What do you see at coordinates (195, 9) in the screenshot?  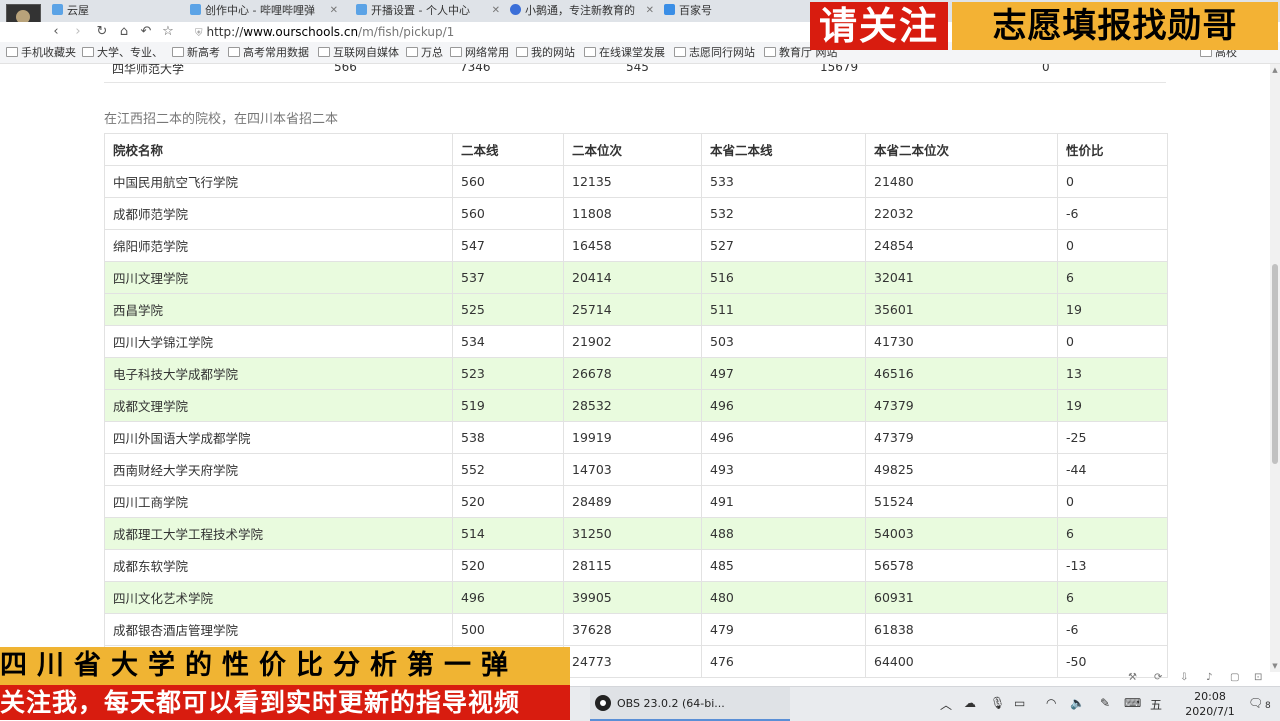 I see `tv-icon` at bounding box center [195, 9].